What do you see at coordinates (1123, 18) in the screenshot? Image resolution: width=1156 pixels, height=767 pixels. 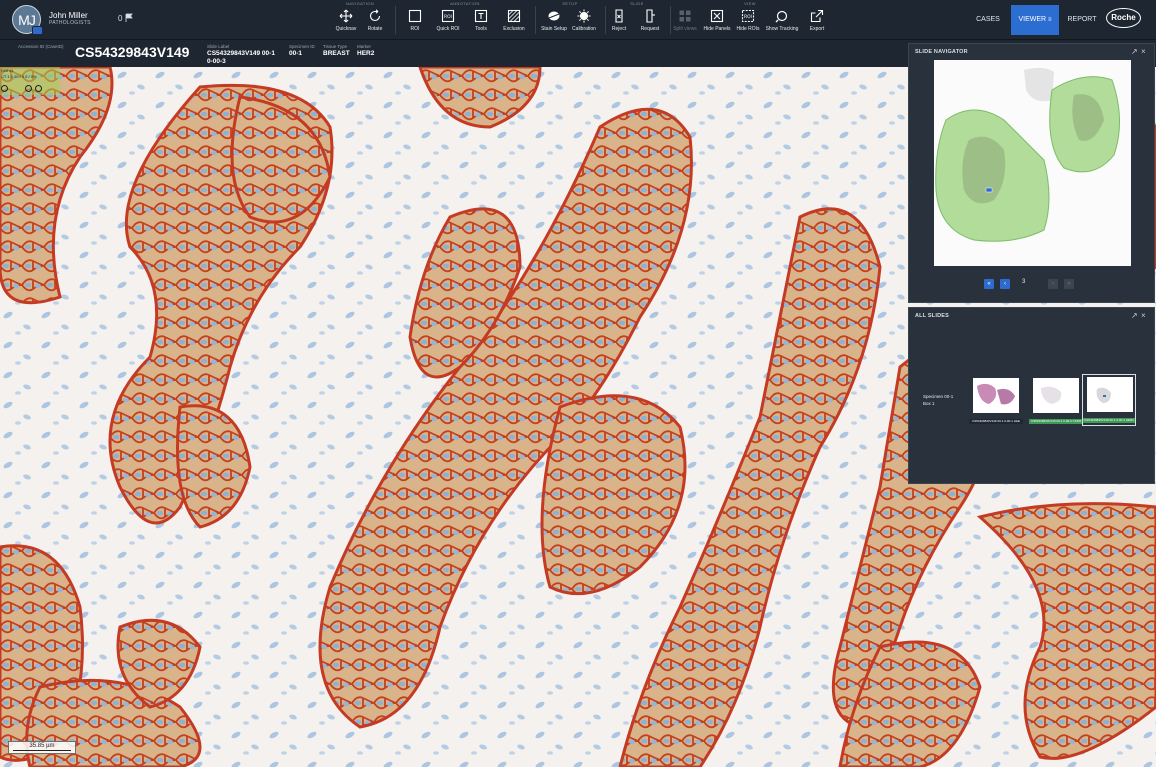 I see `roche-logo: Roche` at bounding box center [1123, 18].